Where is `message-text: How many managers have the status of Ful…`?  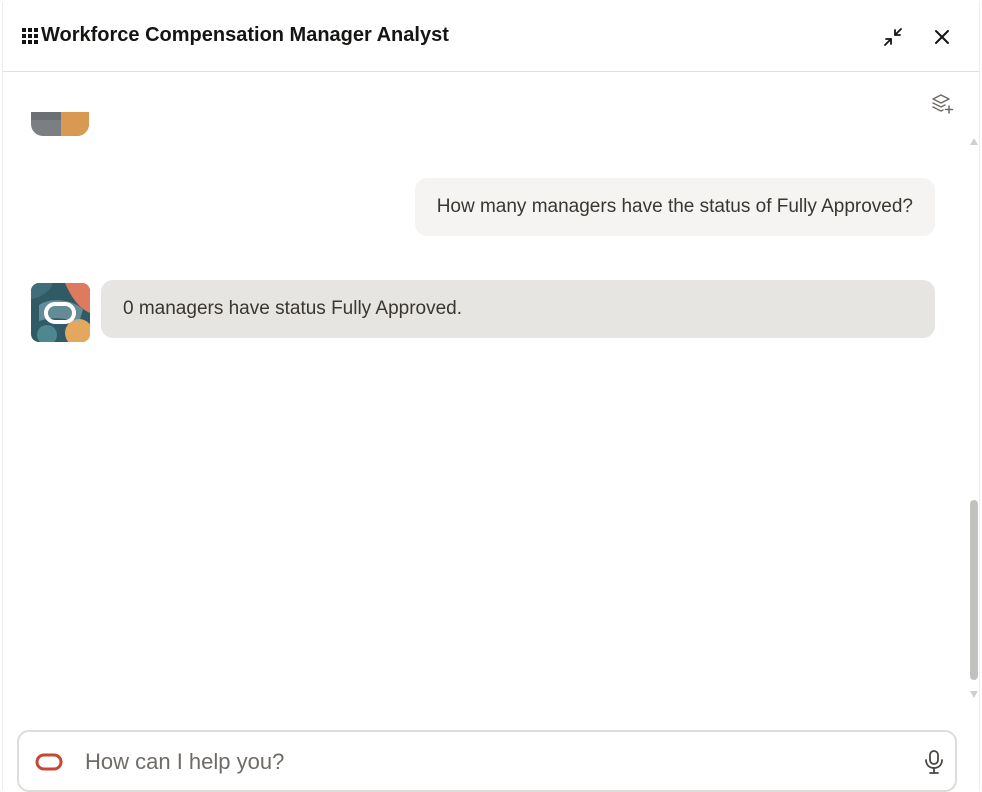
message-text: How many managers have the status of Ful… is located at coordinates (674, 206).